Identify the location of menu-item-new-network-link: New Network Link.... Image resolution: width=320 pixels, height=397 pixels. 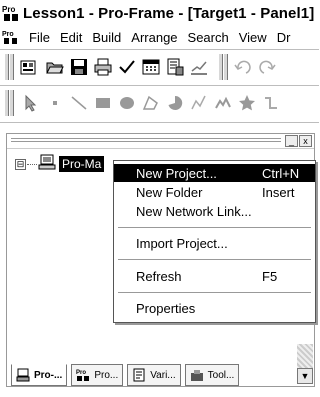
(214, 211).